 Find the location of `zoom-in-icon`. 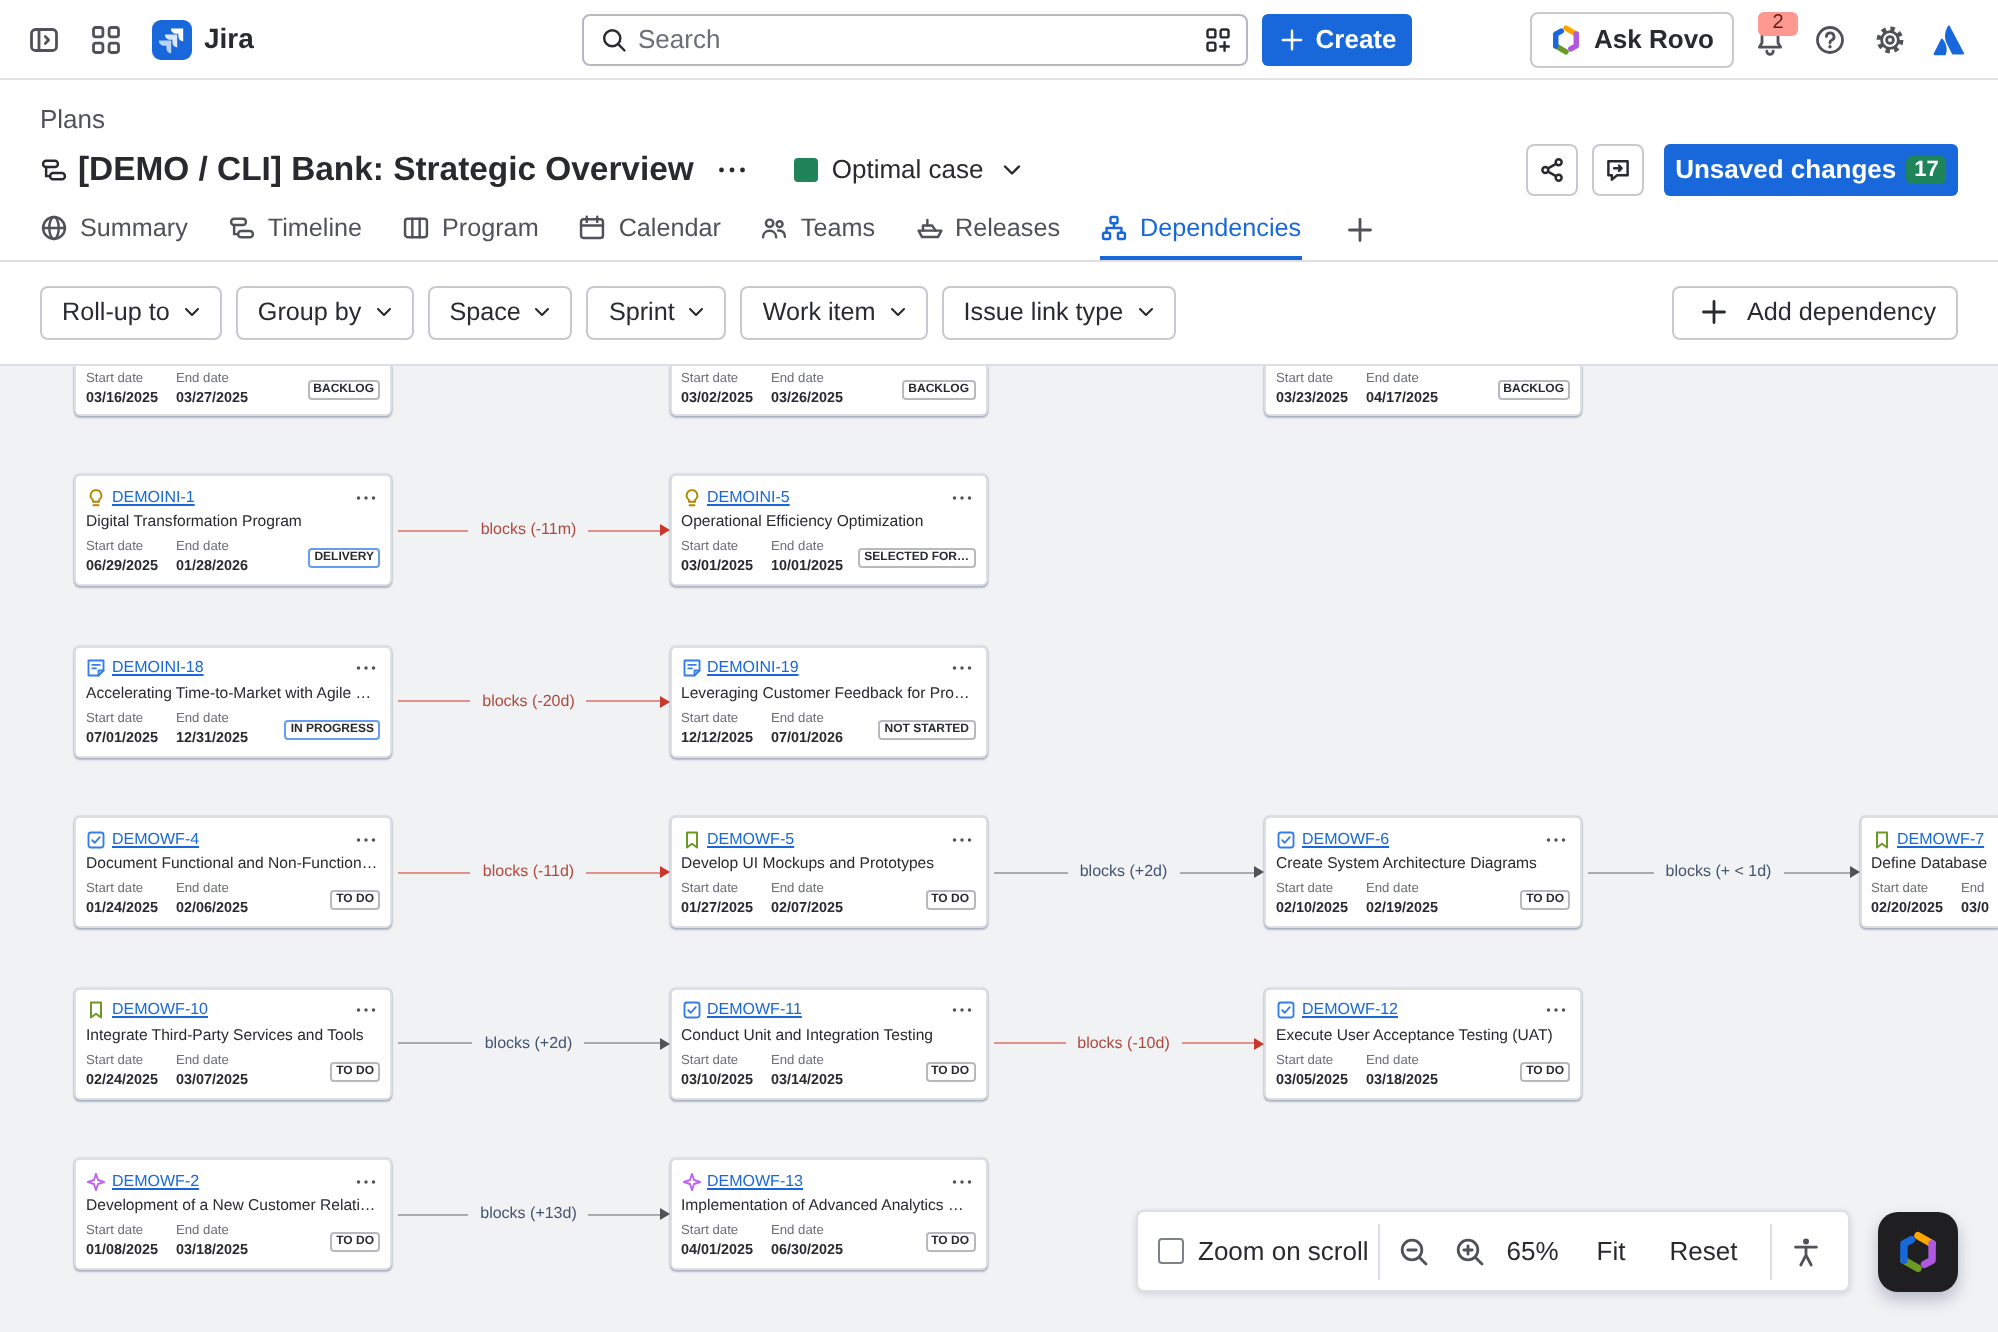

zoom-in-icon is located at coordinates (1470, 1251).